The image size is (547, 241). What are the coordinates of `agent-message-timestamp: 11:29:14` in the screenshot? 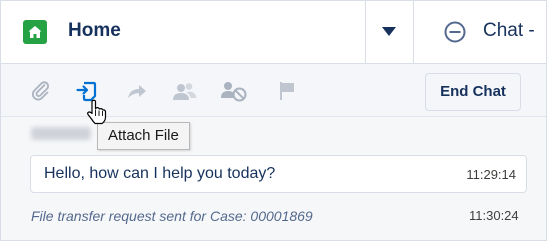 It's located at (491, 174).